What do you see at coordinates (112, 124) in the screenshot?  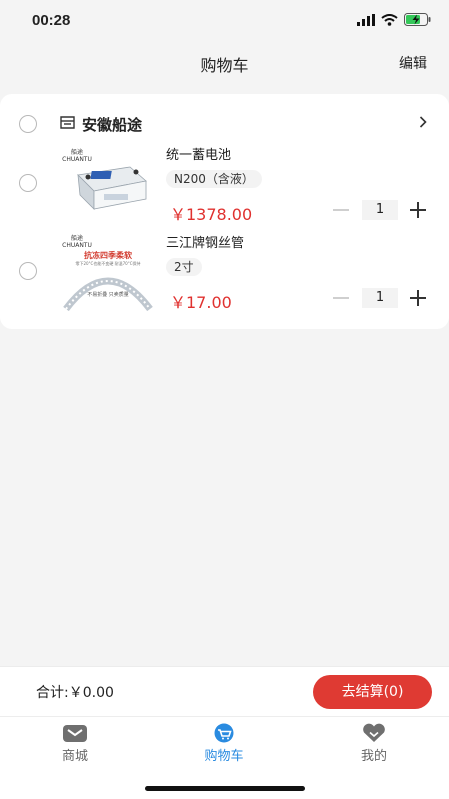 I see `store-name: 安徽船途` at bounding box center [112, 124].